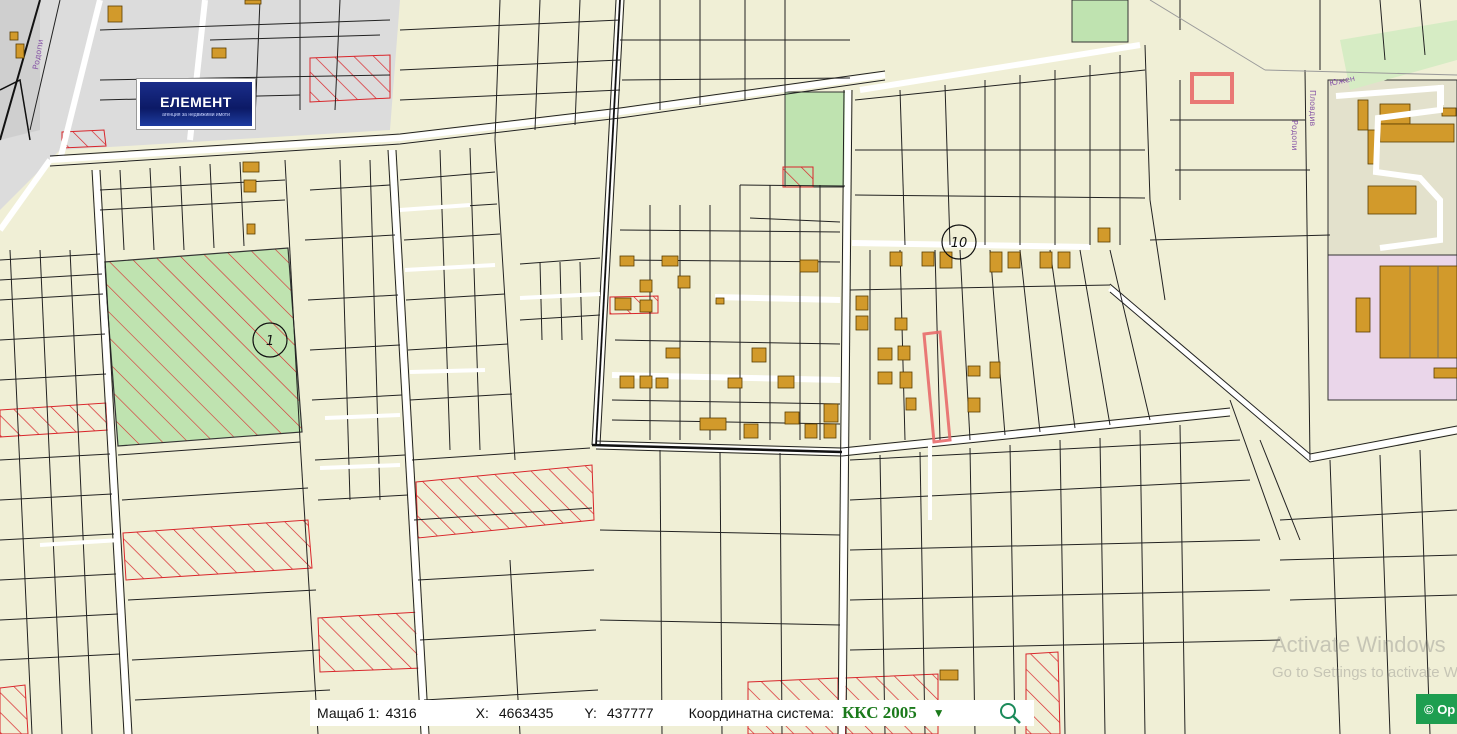 The width and height of the screenshot is (1457, 734). Describe the element at coordinates (1359, 644) in the screenshot. I see `watermark-line1: Activate Windows` at that location.